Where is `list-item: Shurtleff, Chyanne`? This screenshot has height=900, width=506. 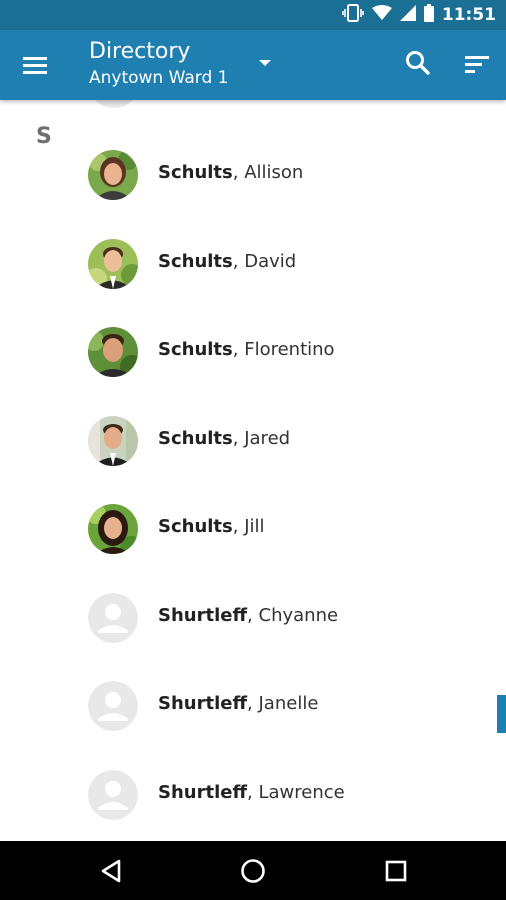
list-item: Shurtleff, Chyanne is located at coordinates (253, 615).